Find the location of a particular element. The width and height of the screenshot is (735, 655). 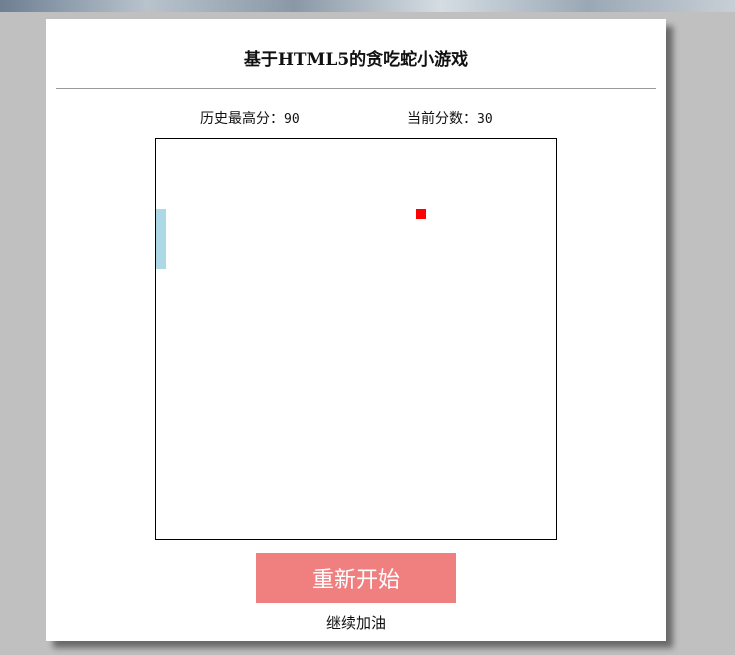

current-score-value: 30 is located at coordinates (485, 119).